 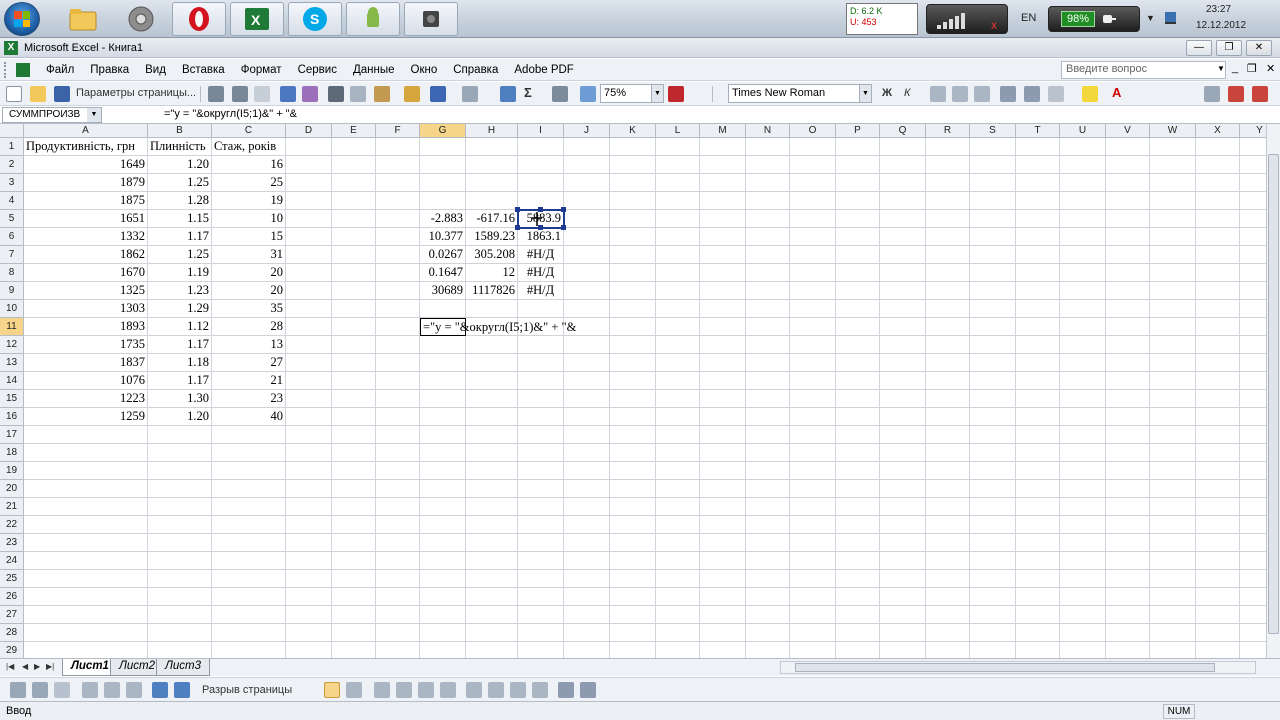 What do you see at coordinates (12, 381) in the screenshot?
I see `row-header: 14` at bounding box center [12, 381].